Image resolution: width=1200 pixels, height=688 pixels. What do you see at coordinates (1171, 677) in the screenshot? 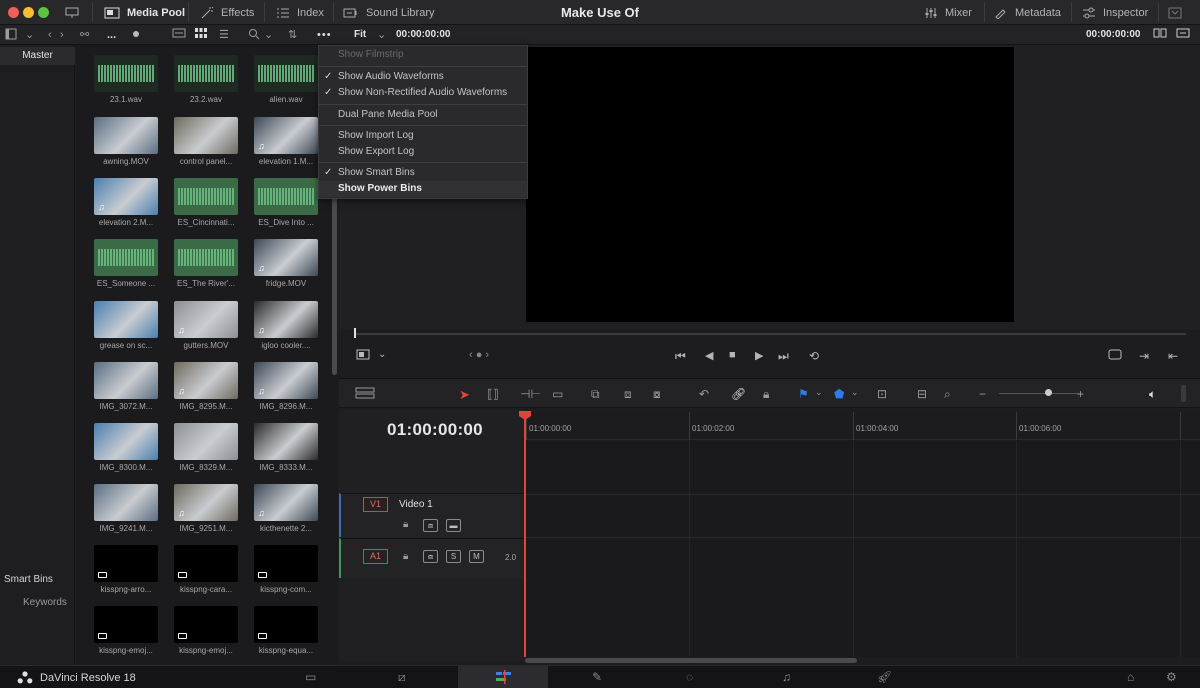
I see `settings-gear-icon: ⚙` at bounding box center [1171, 677].